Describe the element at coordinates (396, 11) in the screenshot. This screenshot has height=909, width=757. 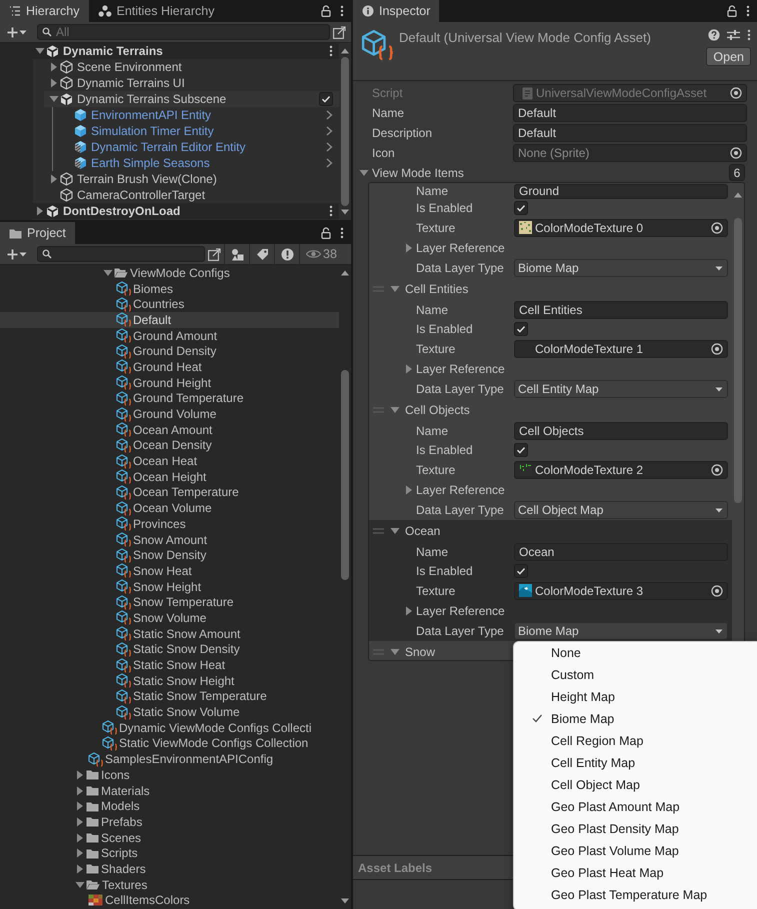
I see `panel-tab: Inspector` at that location.